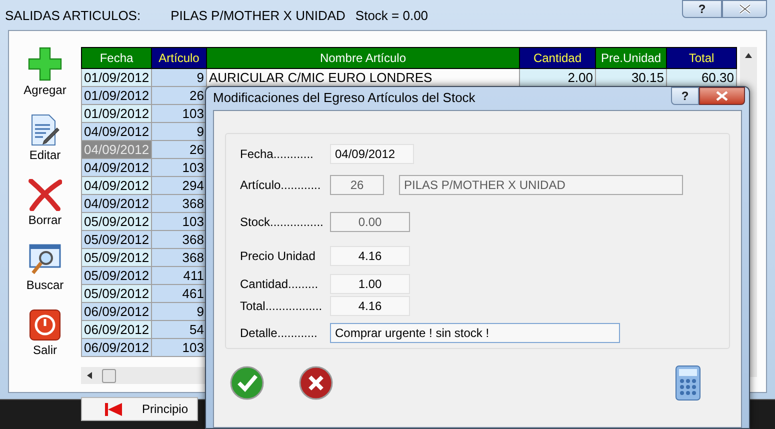  What do you see at coordinates (45, 325) in the screenshot?
I see `power-icon` at bounding box center [45, 325].